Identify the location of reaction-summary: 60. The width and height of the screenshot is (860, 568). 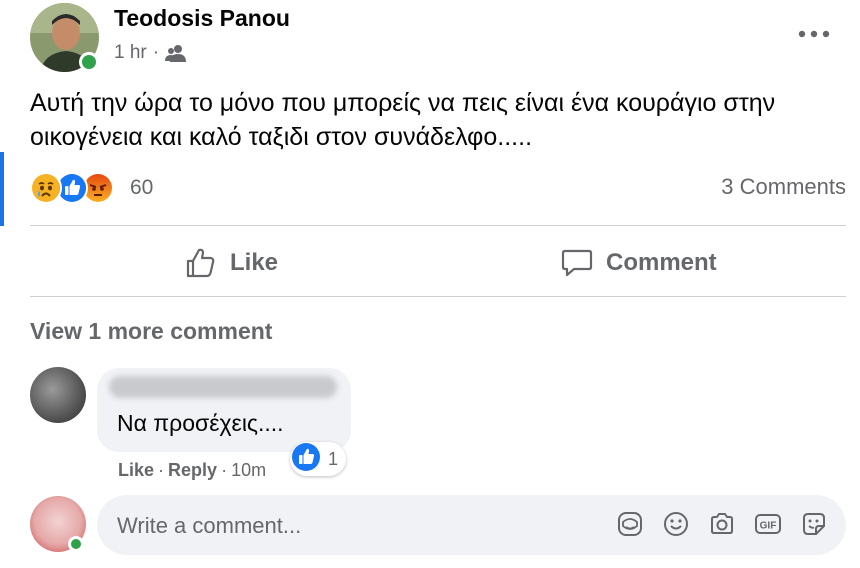
(91, 188).